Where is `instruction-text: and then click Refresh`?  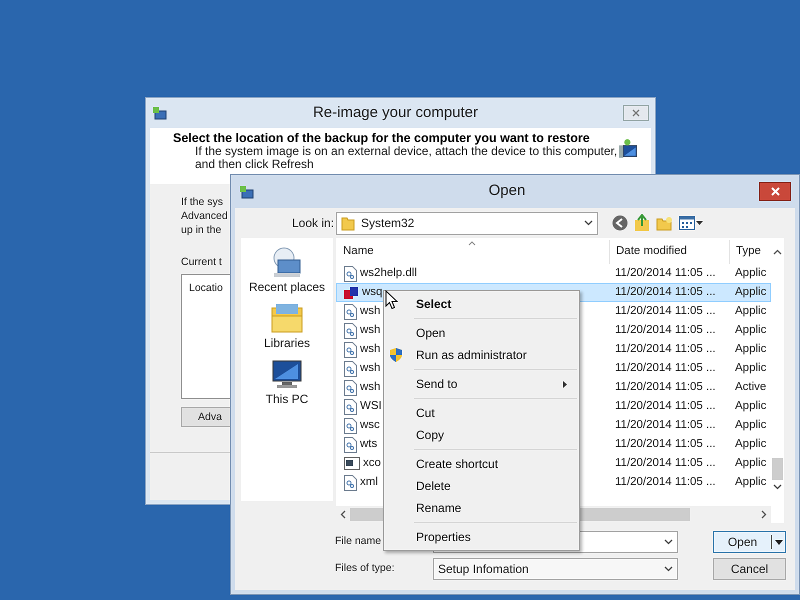
instruction-text: and then click Refresh is located at coordinates (254, 164).